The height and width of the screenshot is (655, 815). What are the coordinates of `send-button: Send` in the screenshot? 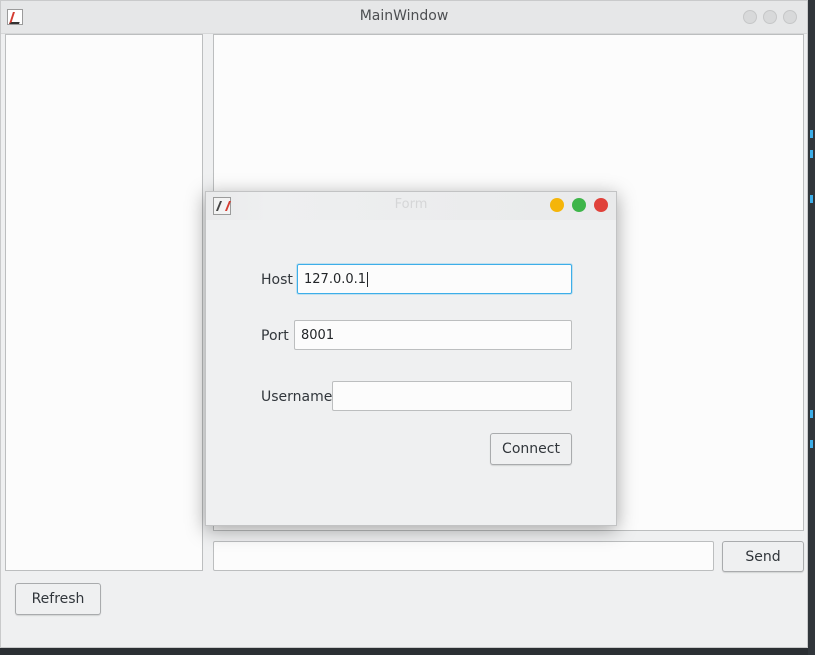 It's located at (763, 556).